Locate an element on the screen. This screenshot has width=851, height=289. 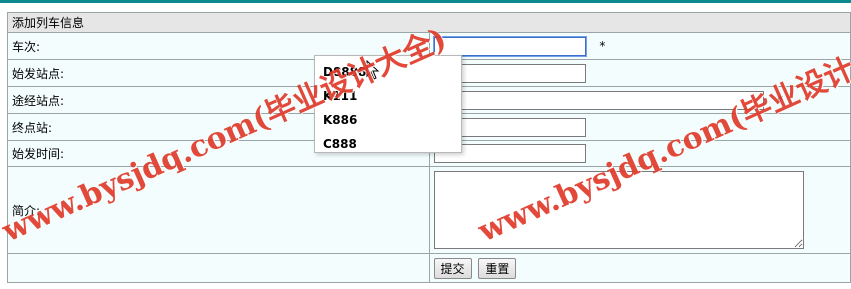
submit-button: 提交 is located at coordinates (452, 268).